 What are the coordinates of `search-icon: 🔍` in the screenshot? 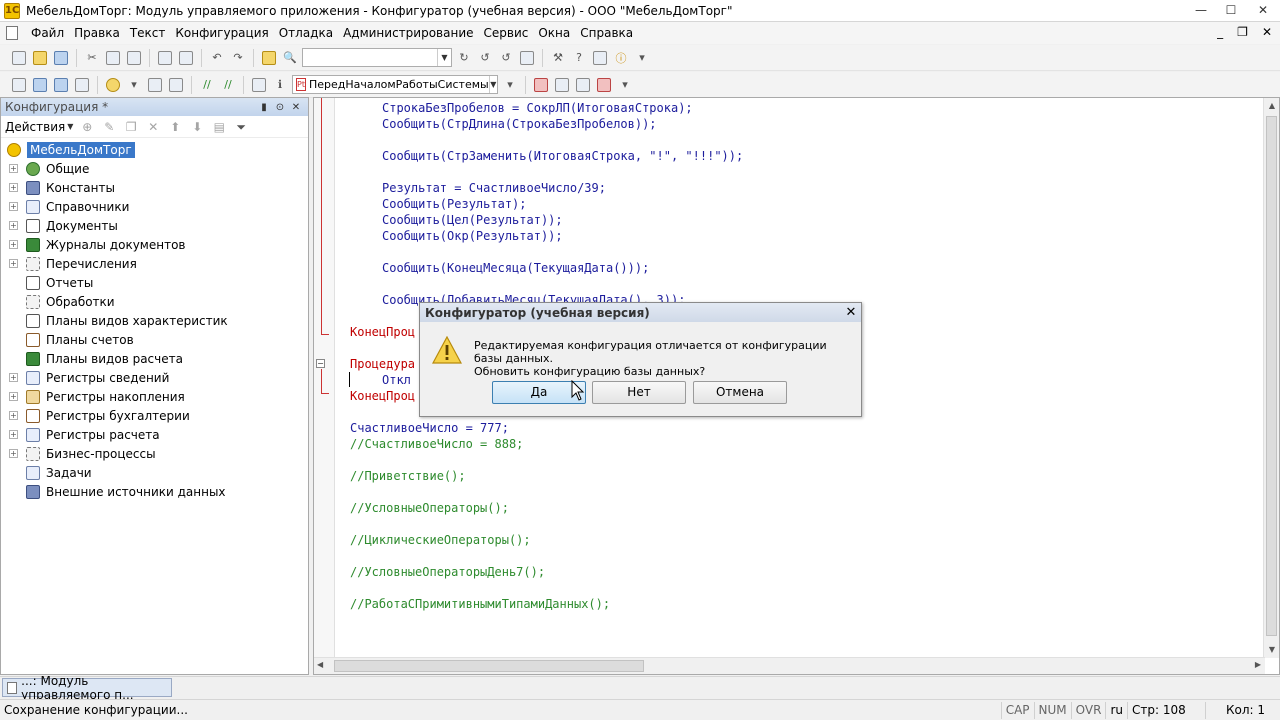 It's located at (290, 58).